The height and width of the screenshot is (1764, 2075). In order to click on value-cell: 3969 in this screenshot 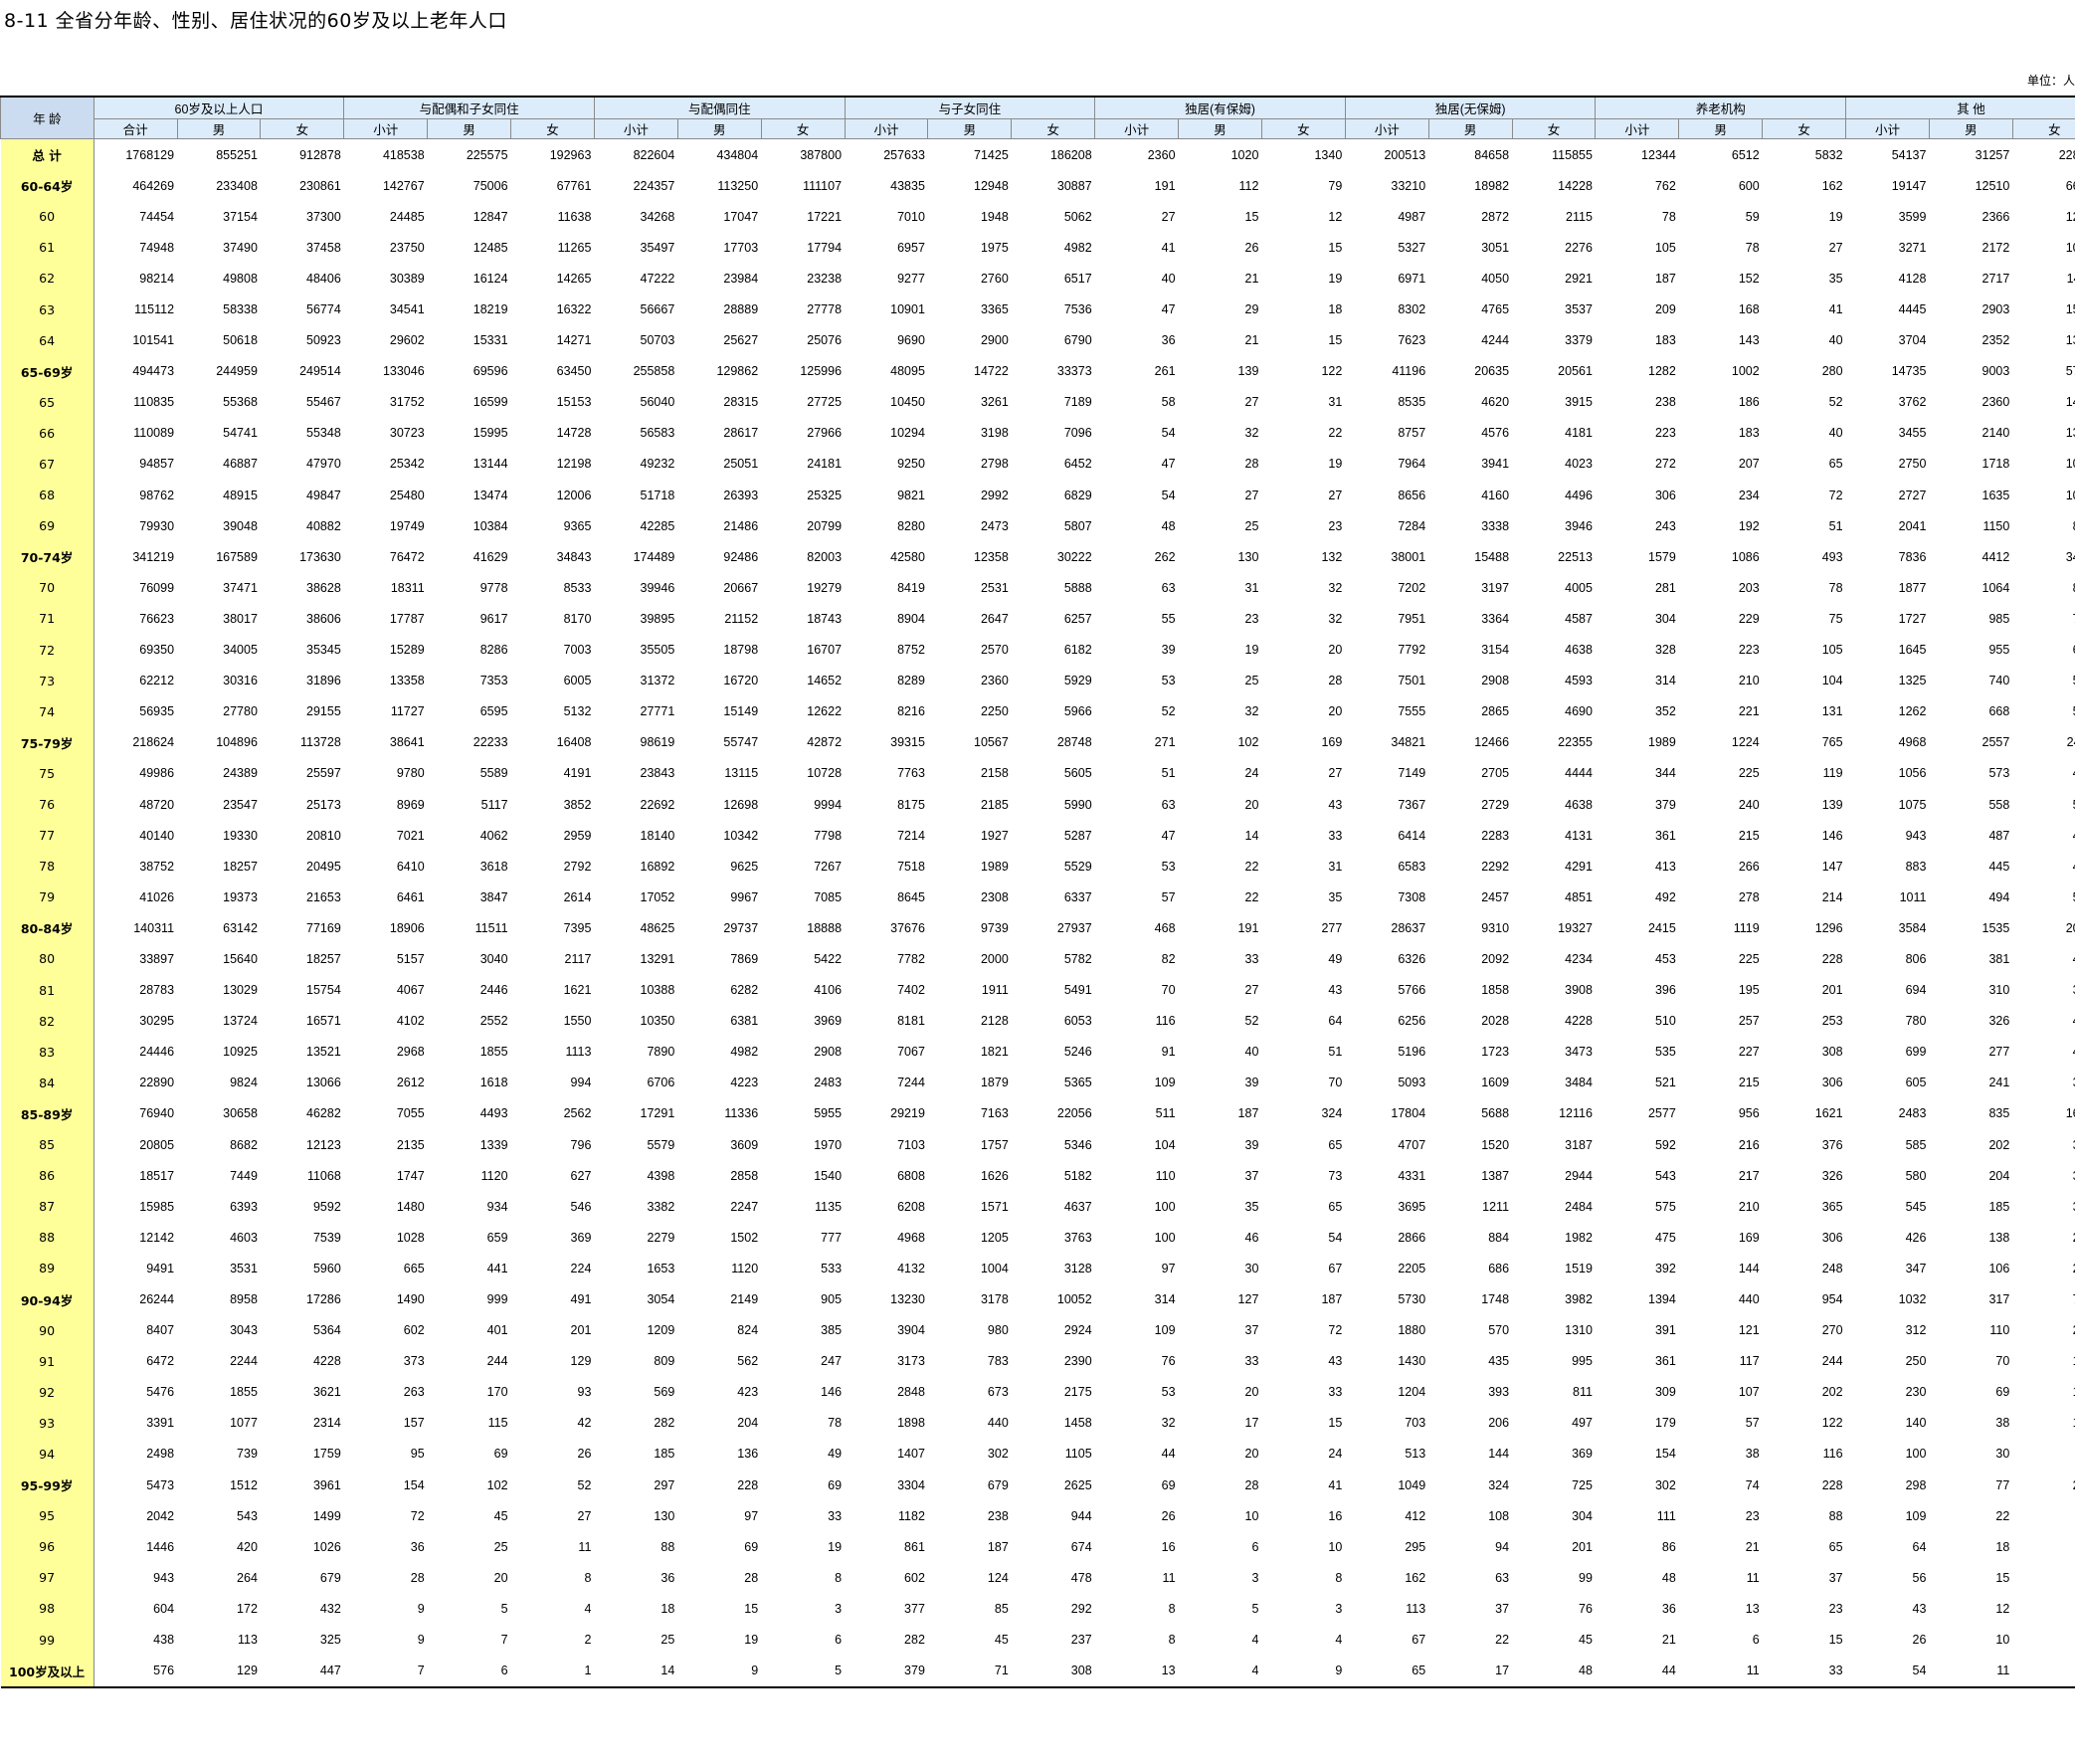, I will do `click(828, 1021)`.